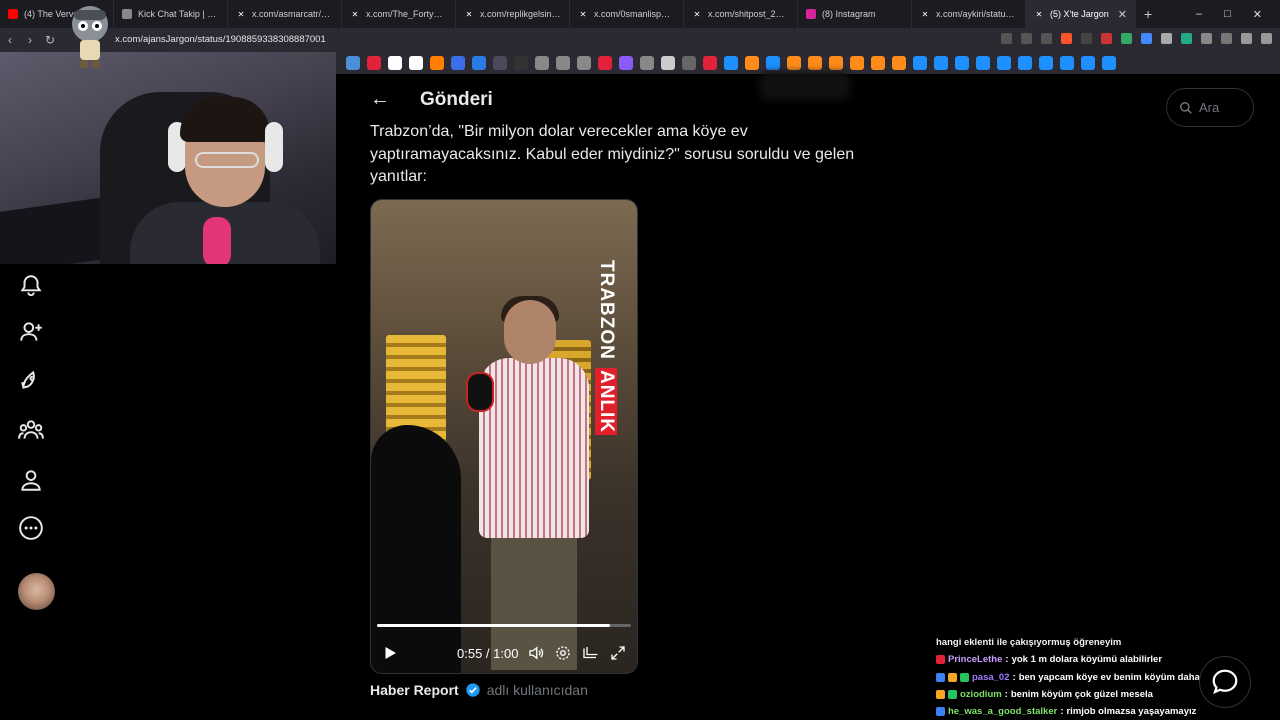 Image resolution: width=1280 pixels, height=720 pixels. I want to click on browser-tab: (8) Instagram, so click(855, 14).